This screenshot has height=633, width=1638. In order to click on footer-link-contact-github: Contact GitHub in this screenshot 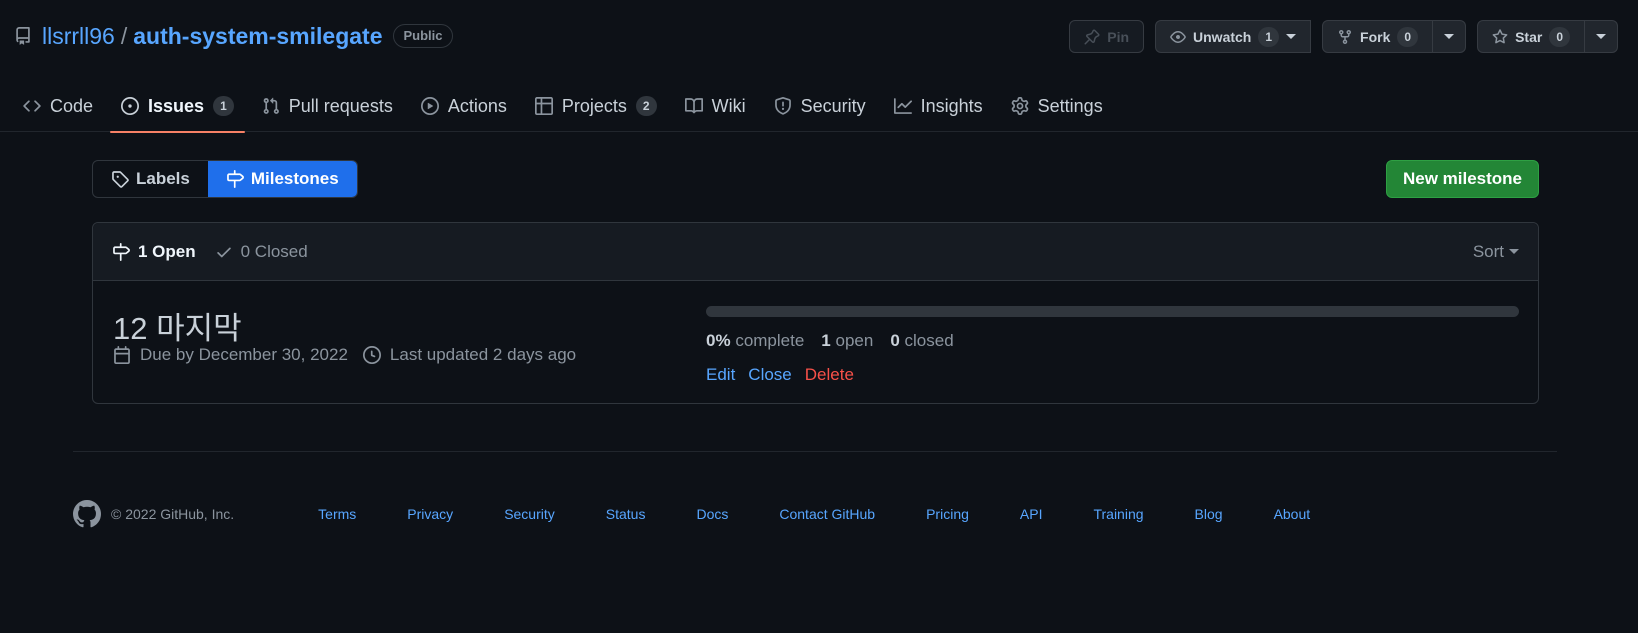, I will do `click(827, 514)`.